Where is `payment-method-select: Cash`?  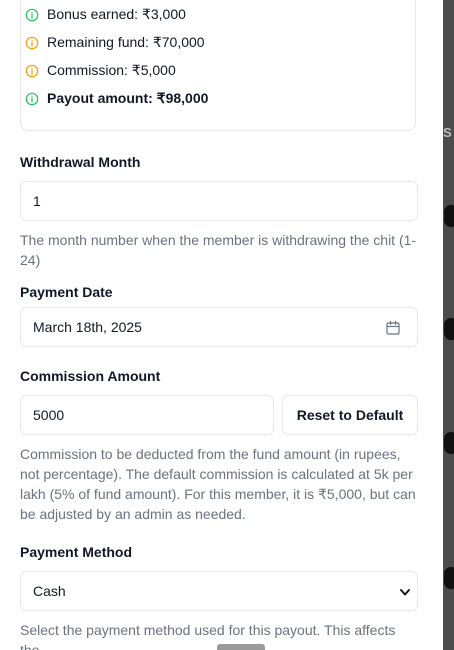
payment-method-select: Cash is located at coordinates (219, 591).